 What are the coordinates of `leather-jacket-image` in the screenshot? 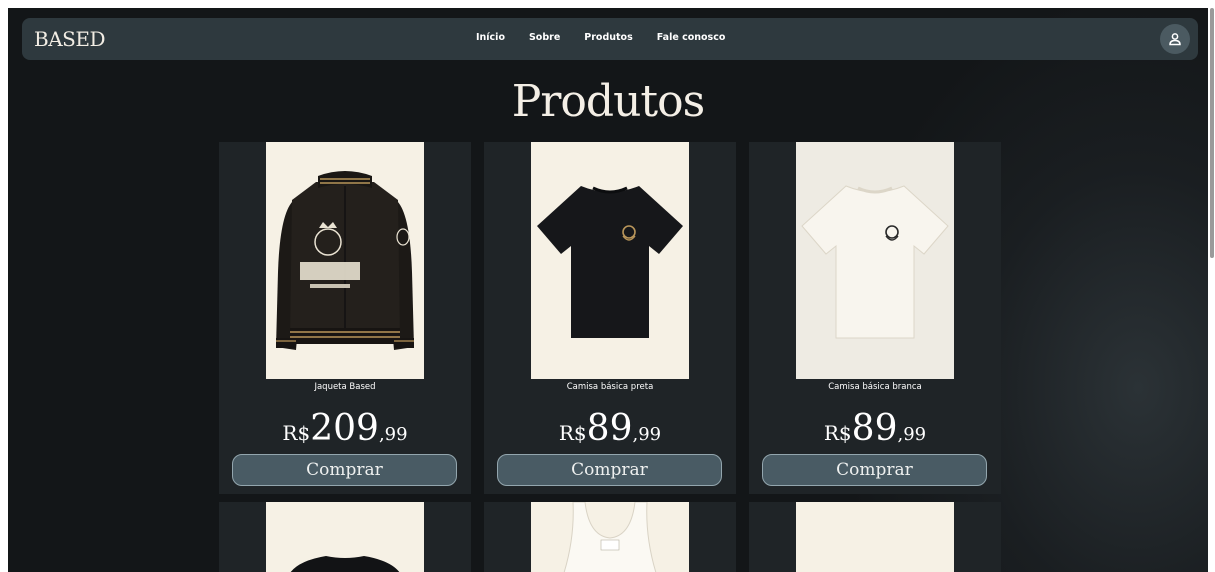 It's located at (345, 260).